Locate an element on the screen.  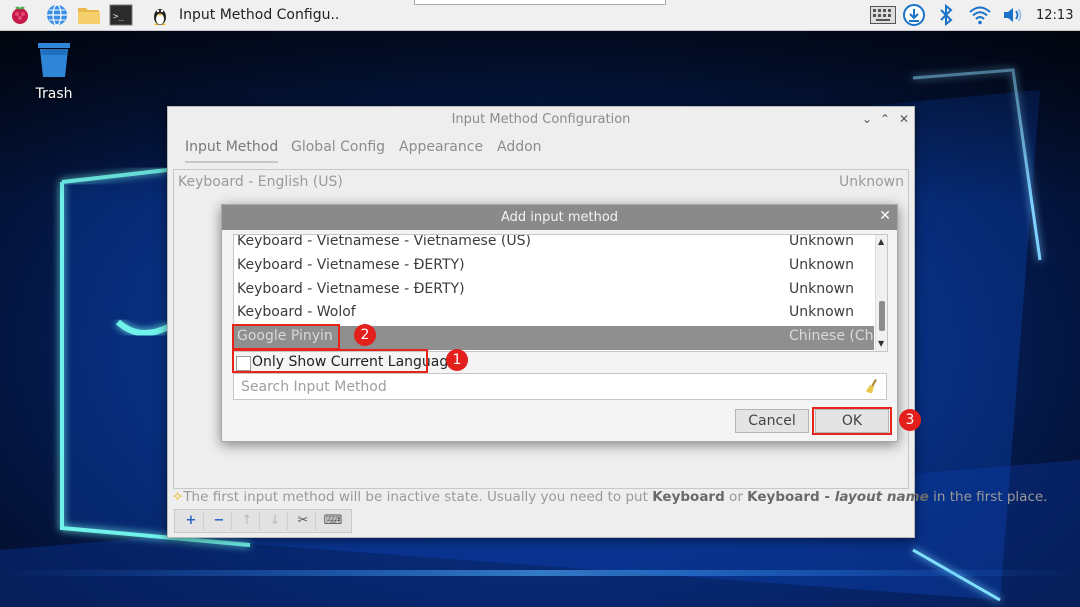
window-titlebar: Input Method Configuration ⌄ ⌃ ✕ is located at coordinates (541, 120).